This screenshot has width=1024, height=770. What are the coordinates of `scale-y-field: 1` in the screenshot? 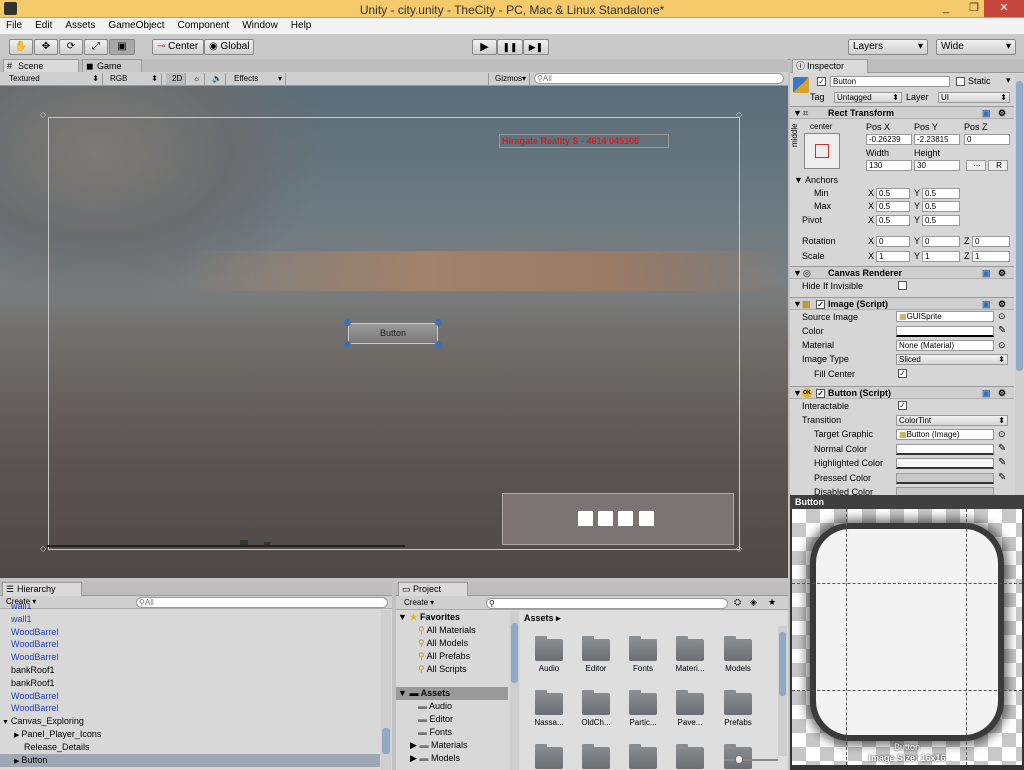 It's located at (941, 256).